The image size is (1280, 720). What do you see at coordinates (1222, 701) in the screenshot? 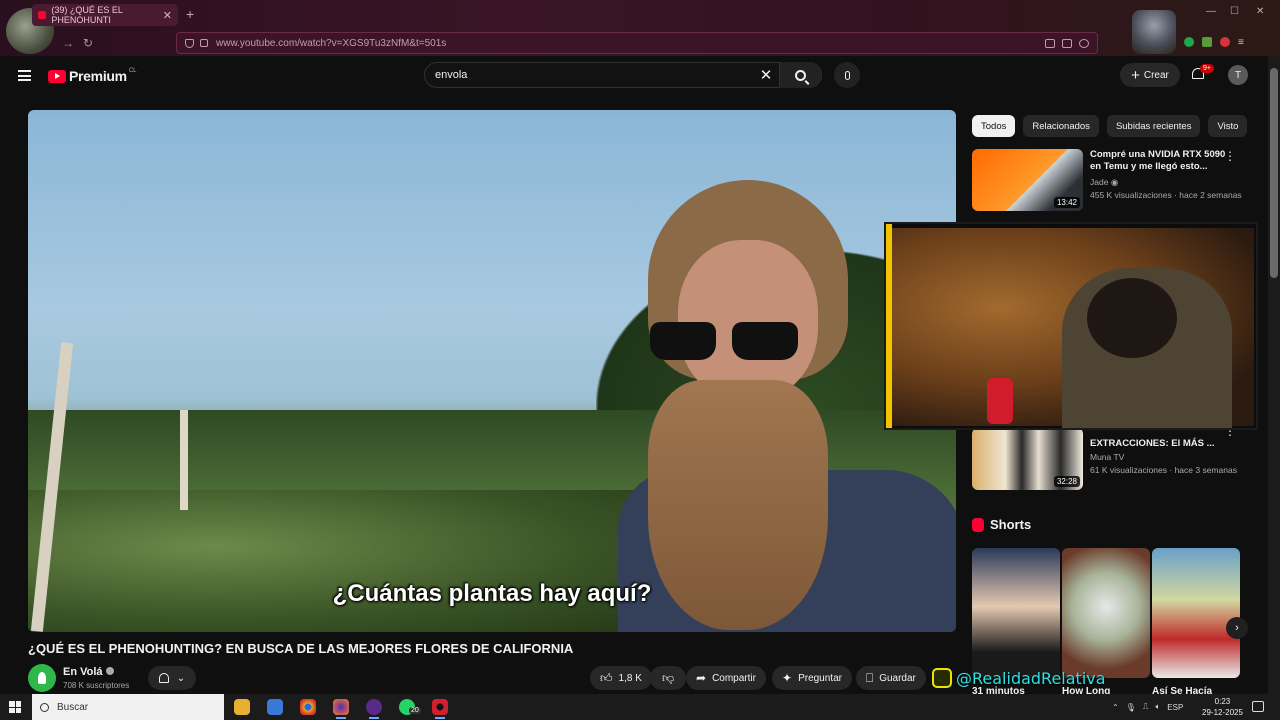
I see `clock-time: 0:23` at bounding box center [1222, 701].